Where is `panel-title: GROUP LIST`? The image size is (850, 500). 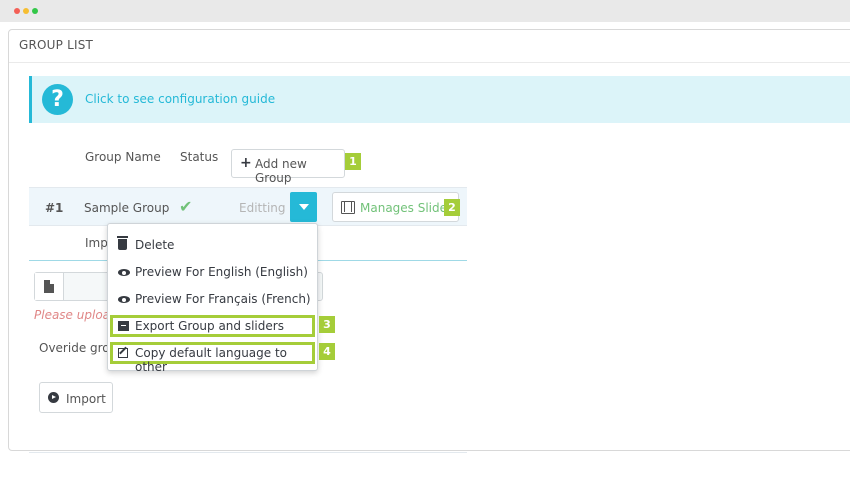
panel-title: GROUP LIST is located at coordinates (56, 45).